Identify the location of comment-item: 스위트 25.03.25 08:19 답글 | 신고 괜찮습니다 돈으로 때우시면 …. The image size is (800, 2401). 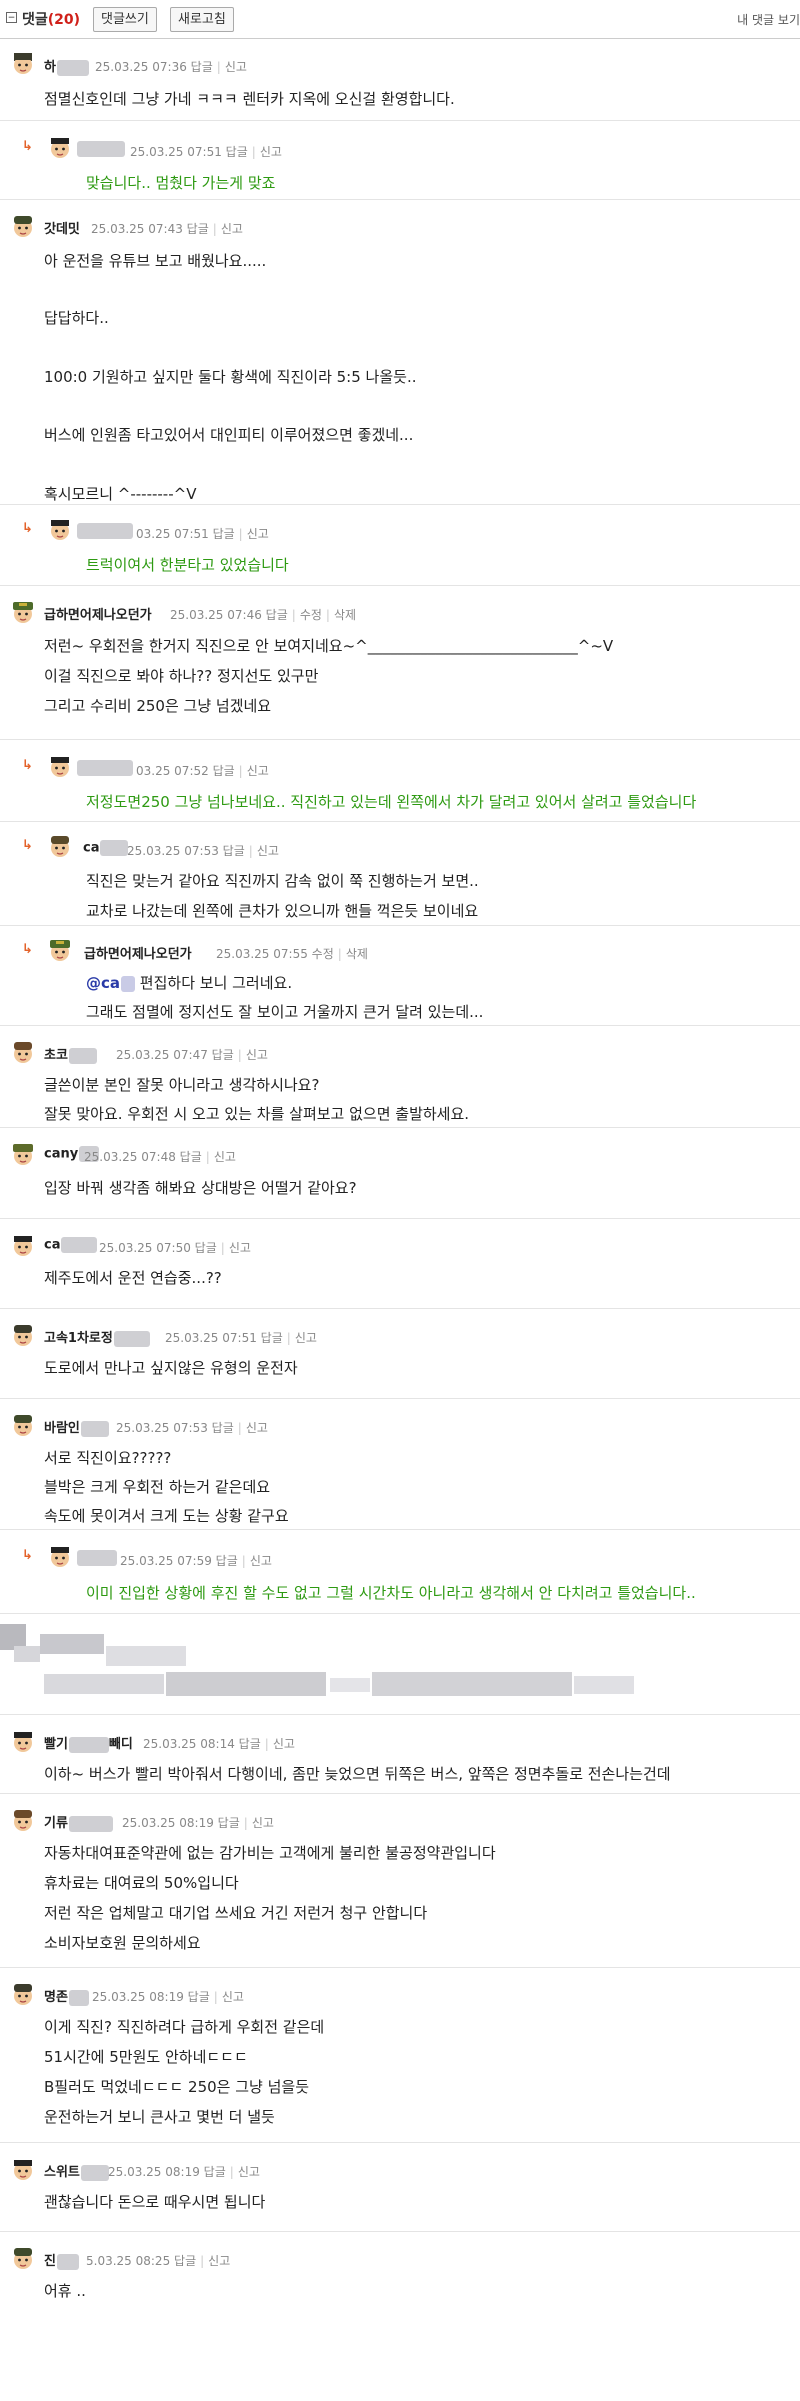
(400, 2187).